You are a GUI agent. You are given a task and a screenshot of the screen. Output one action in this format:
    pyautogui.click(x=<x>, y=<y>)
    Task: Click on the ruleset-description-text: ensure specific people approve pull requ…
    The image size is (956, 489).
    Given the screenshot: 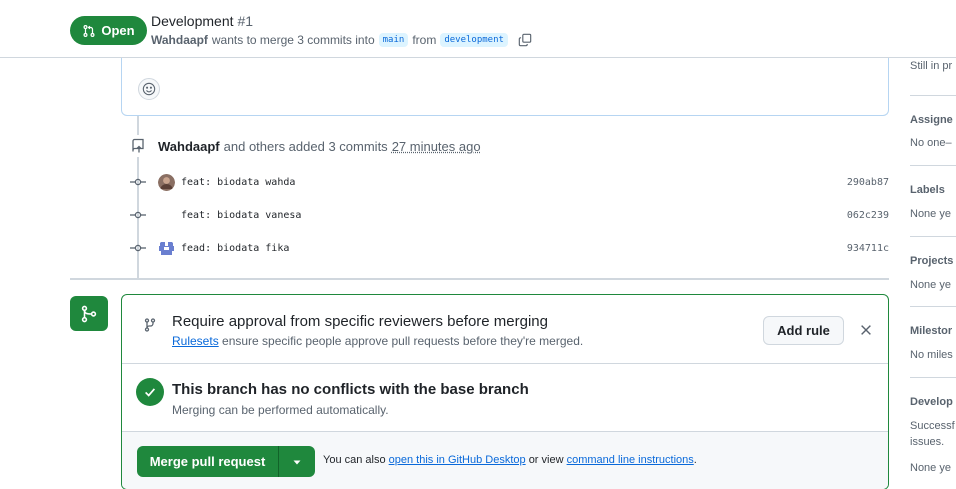 What is the action you would take?
    pyautogui.click(x=403, y=341)
    